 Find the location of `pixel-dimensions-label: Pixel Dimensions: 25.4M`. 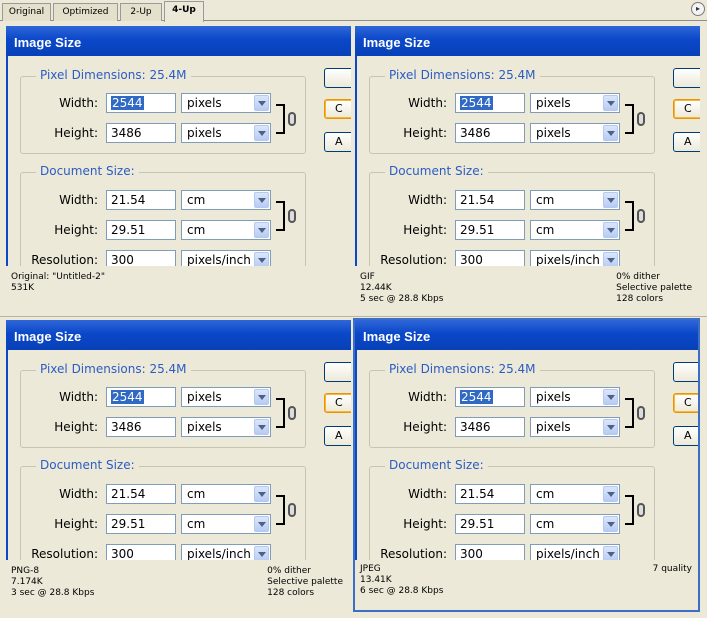

pixel-dimensions-label: Pixel Dimensions: 25.4M is located at coordinates (113, 75).